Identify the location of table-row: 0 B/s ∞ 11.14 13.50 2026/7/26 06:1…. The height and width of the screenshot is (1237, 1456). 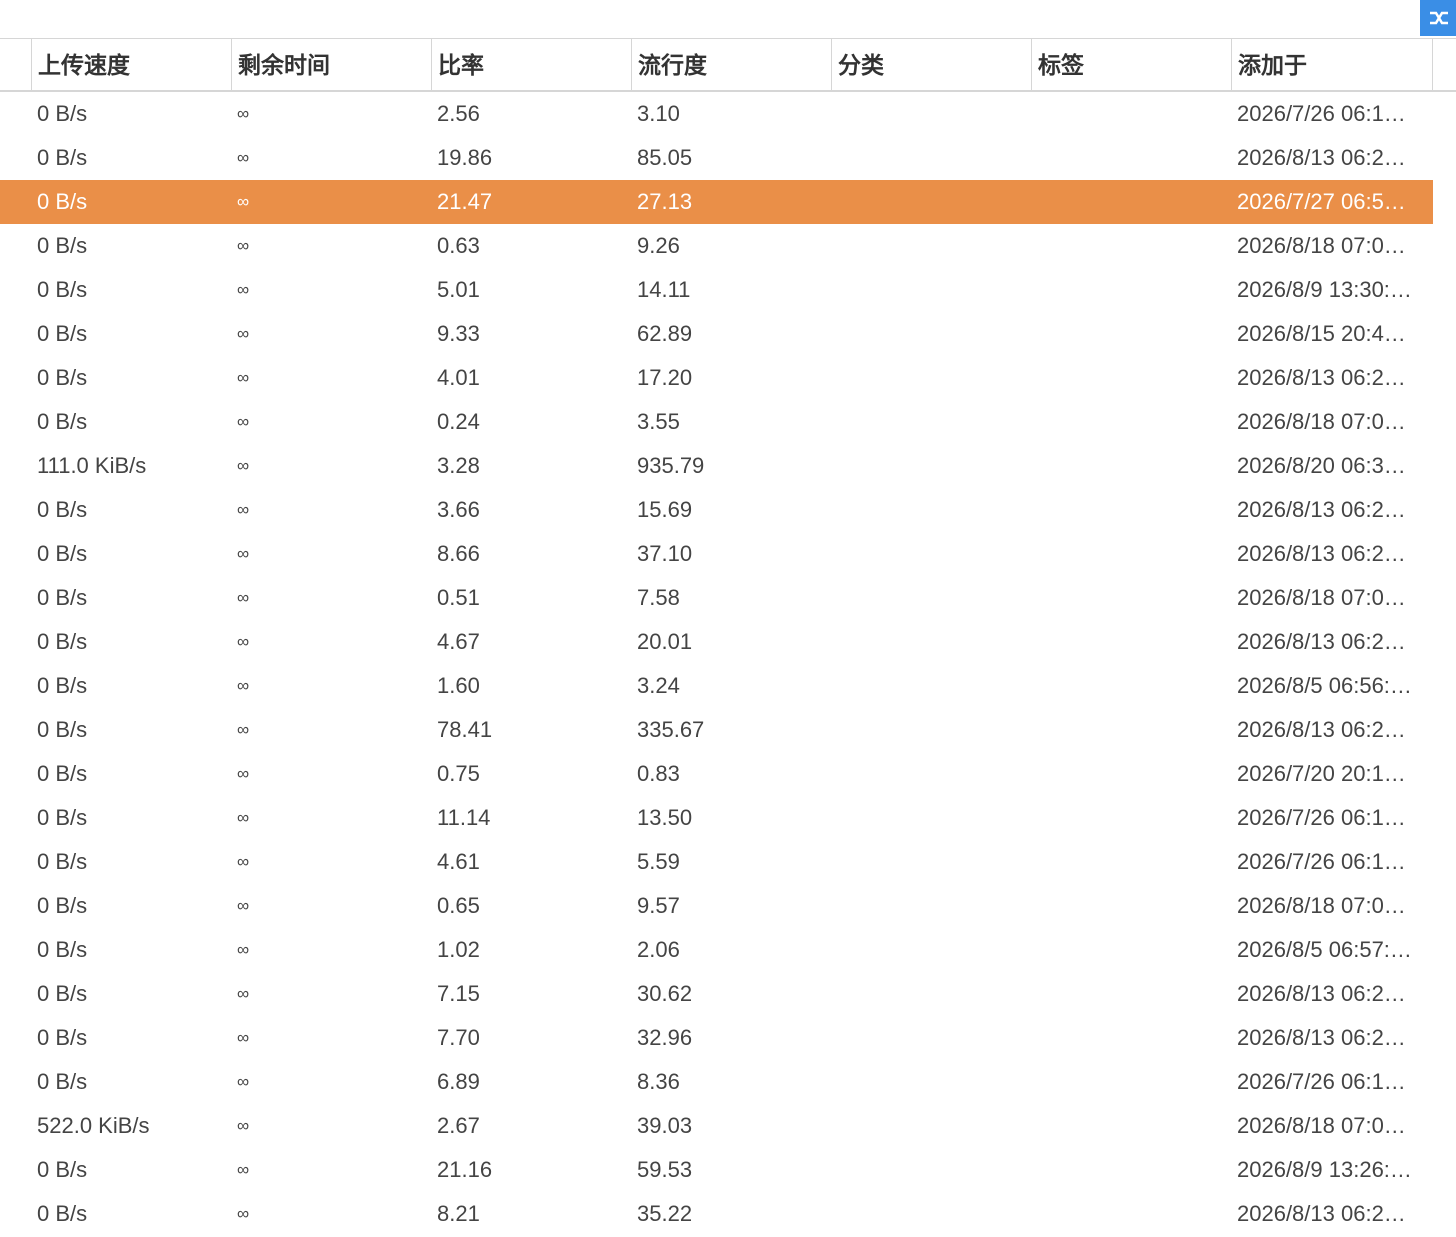
(716, 818).